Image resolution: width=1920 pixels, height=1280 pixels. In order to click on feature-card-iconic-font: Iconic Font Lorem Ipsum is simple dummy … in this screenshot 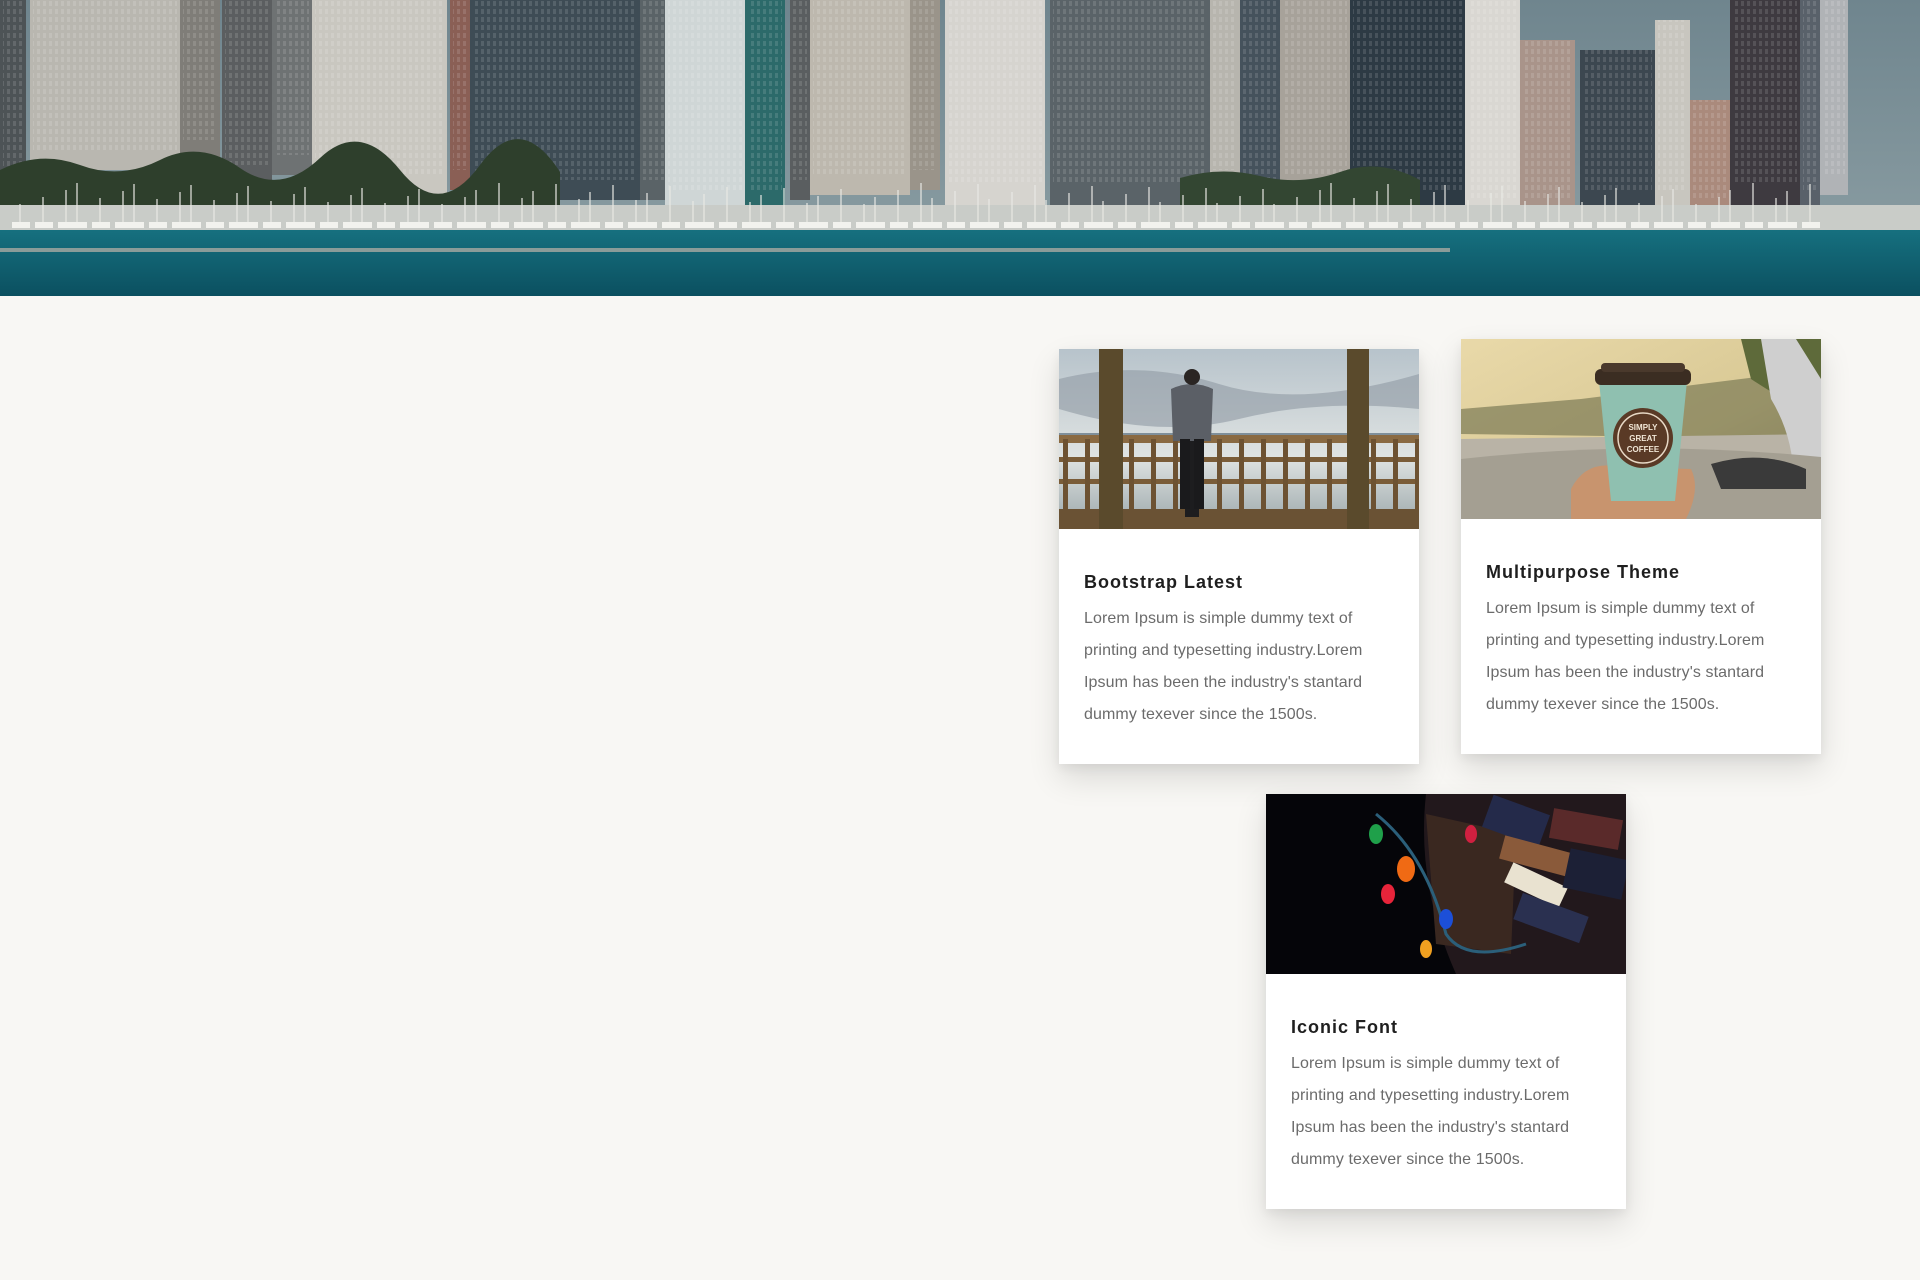, I will do `click(1446, 1001)`.